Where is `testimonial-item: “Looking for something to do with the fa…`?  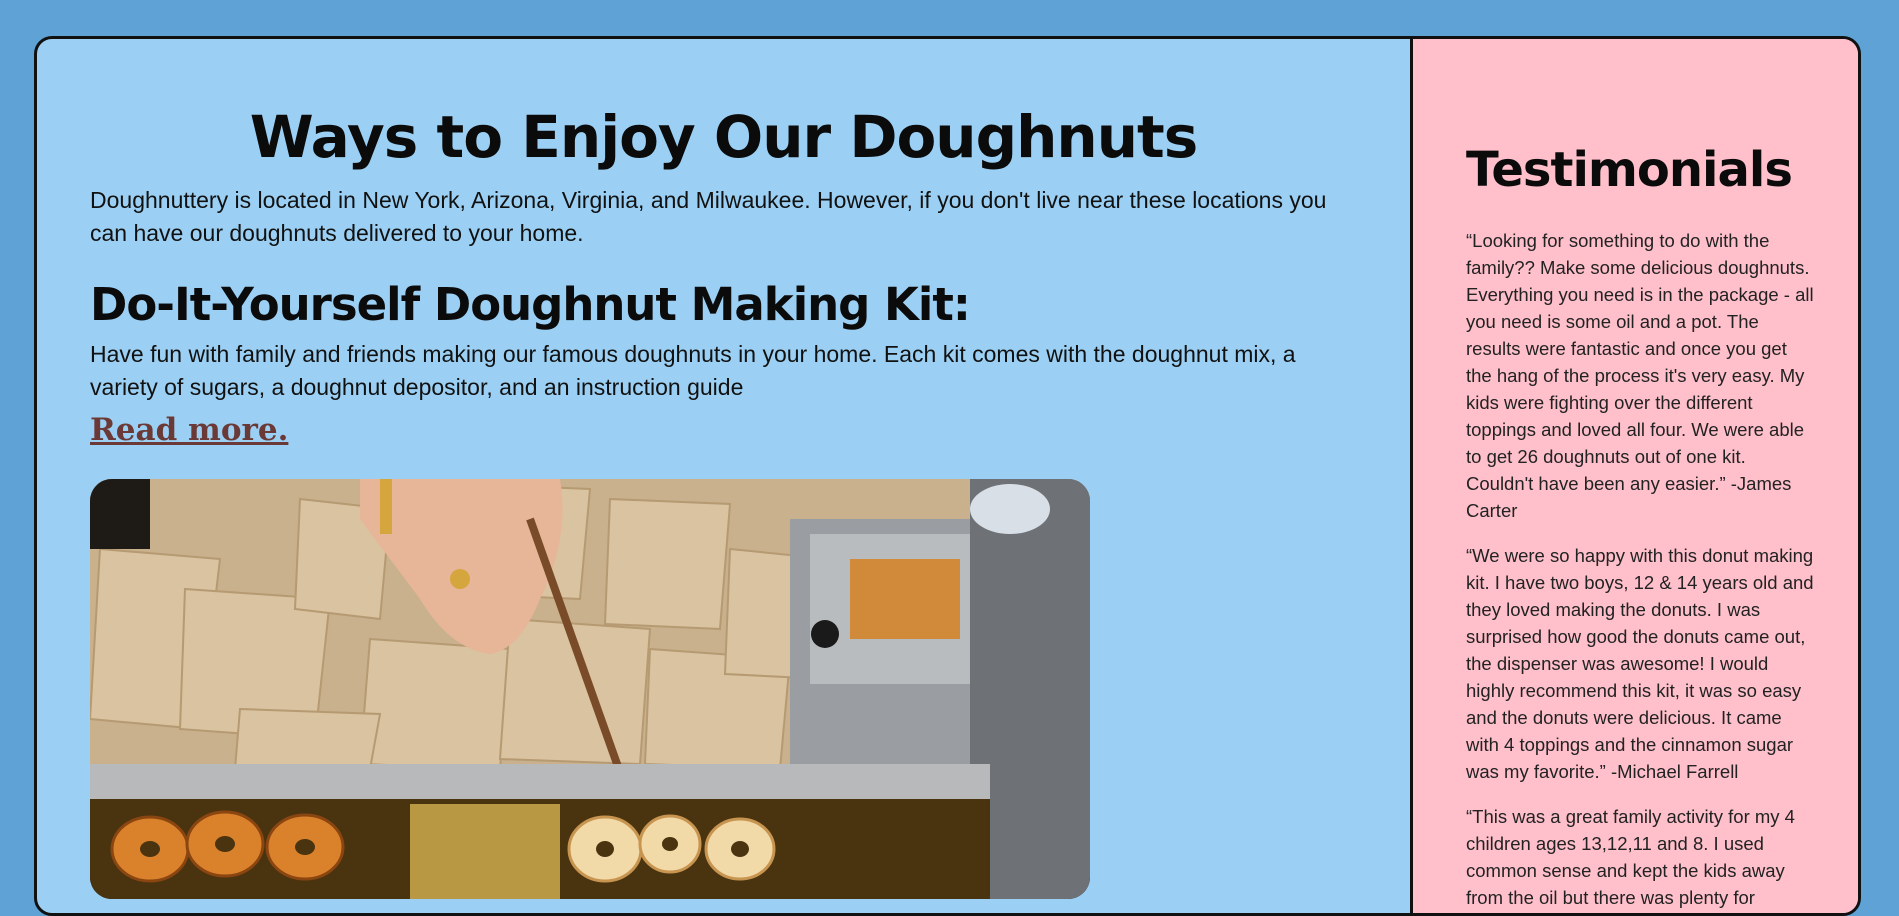 testimonial-item: “Looking for something to do with the fa… is located at coordinates (1640, 375).